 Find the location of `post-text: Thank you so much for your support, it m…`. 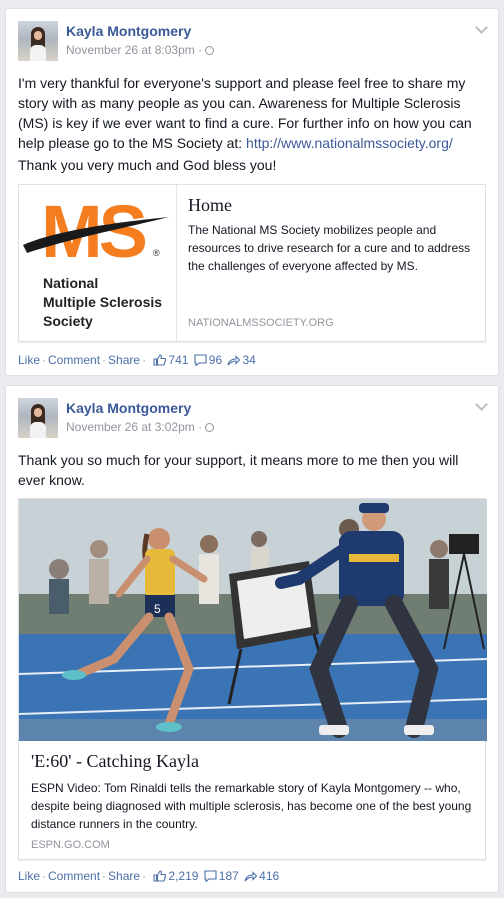

post-text: Thank you so much for your support, it m… is located at coordinates (238, 470).